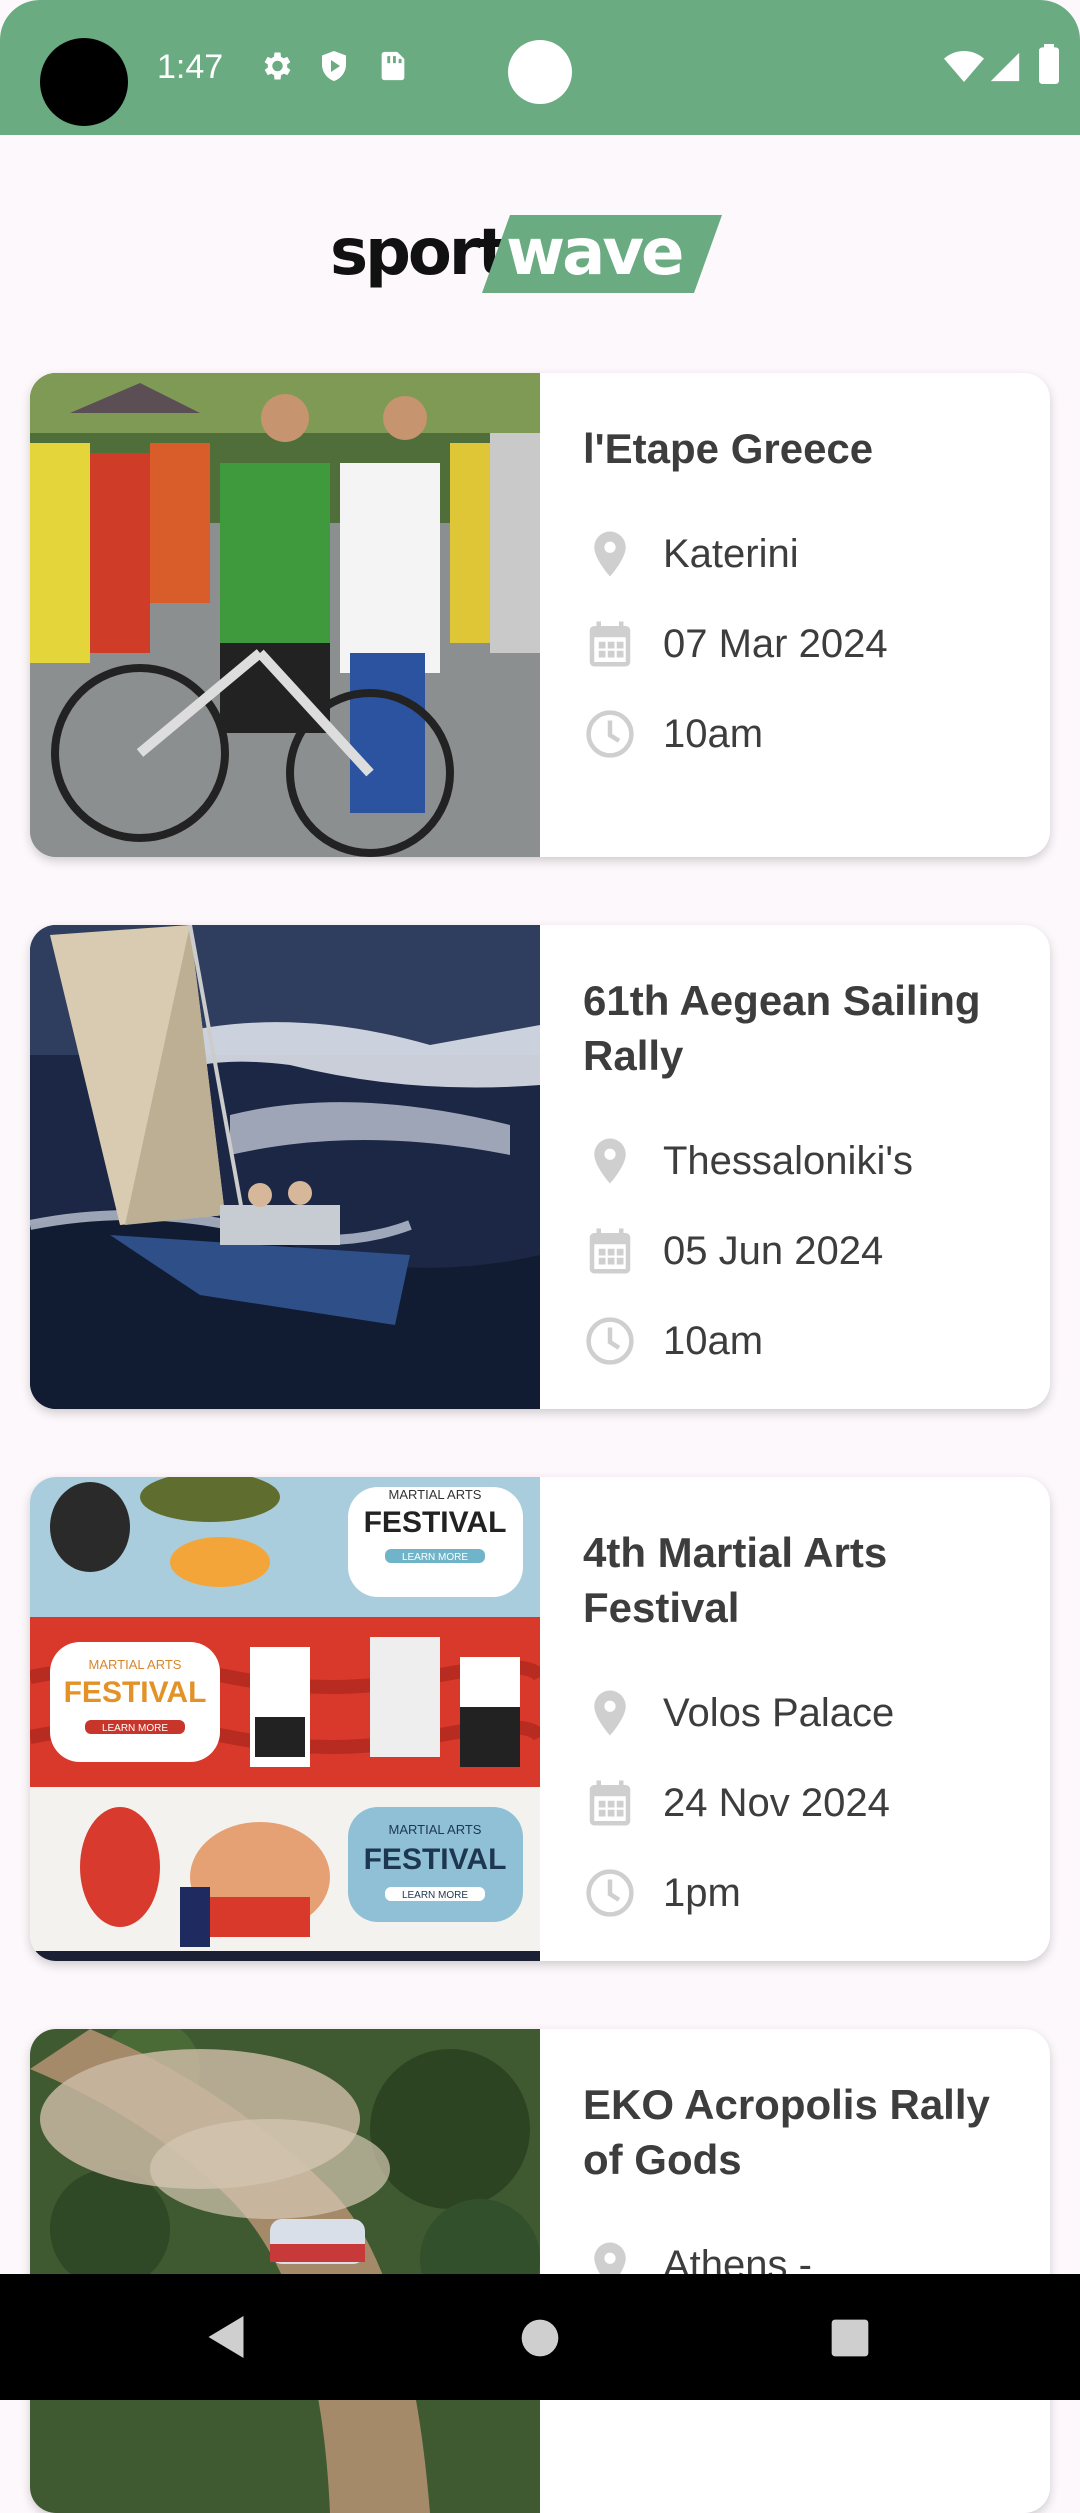 This screenshot has width=1080, height=2513. I want to click on app-logo: sport wave, so click(535, 257).